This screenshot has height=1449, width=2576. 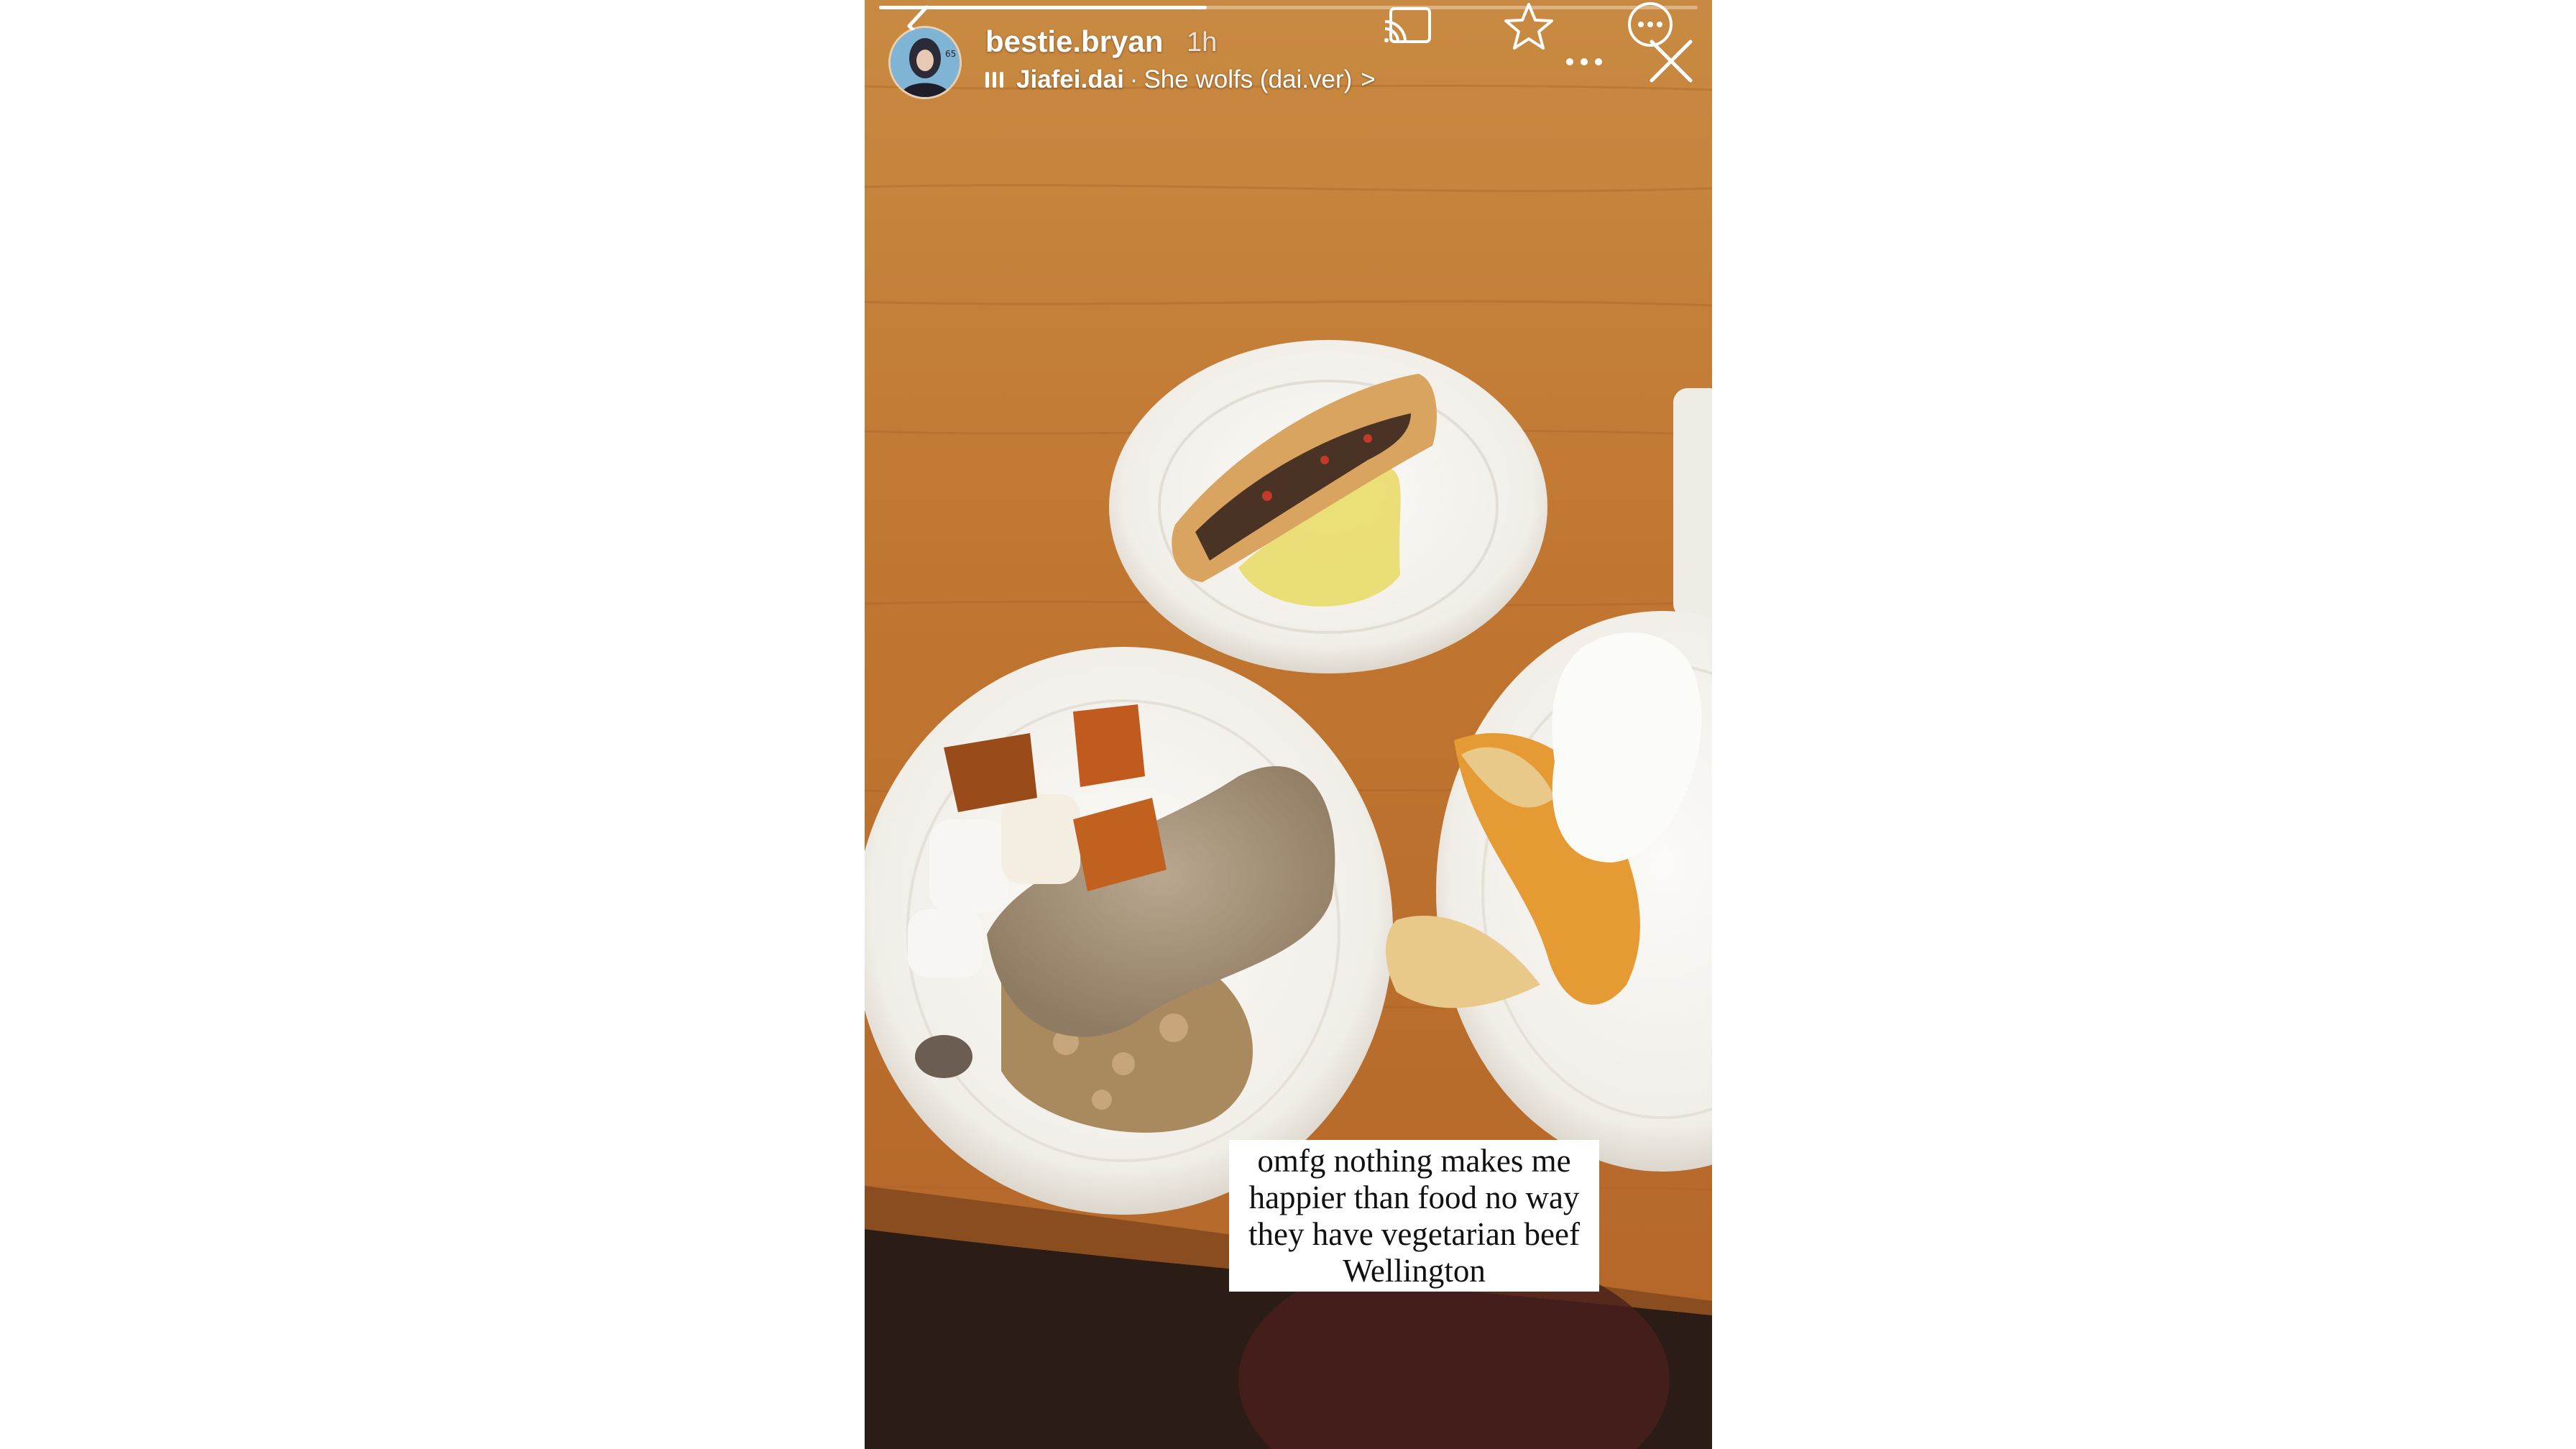 I want to click on more-dots-icon, so click(x=1584, y=62).